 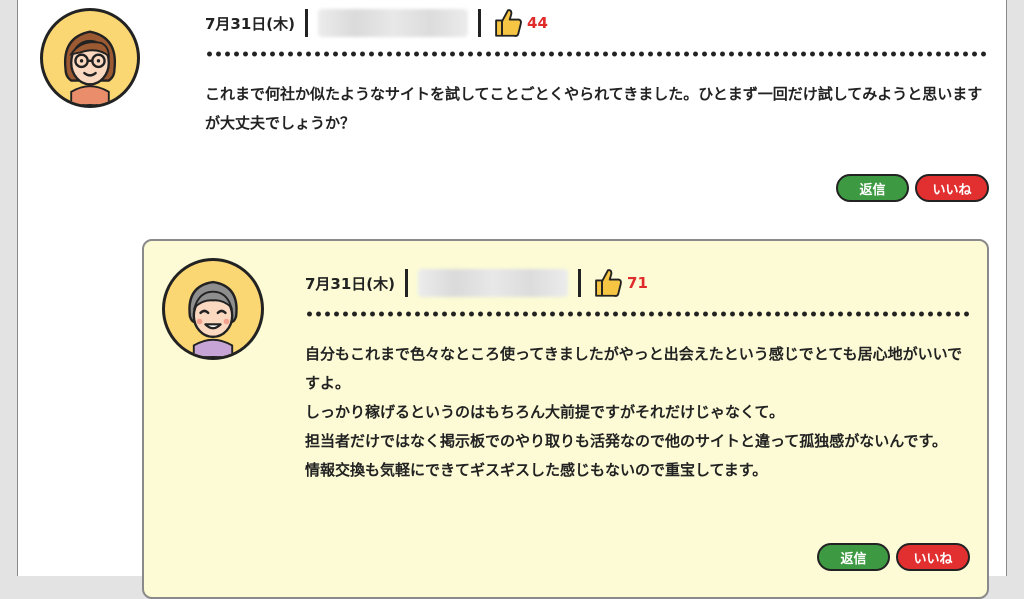 I want to click on post-meta: 7月31日(木) 44, so click(x=376, y=23).